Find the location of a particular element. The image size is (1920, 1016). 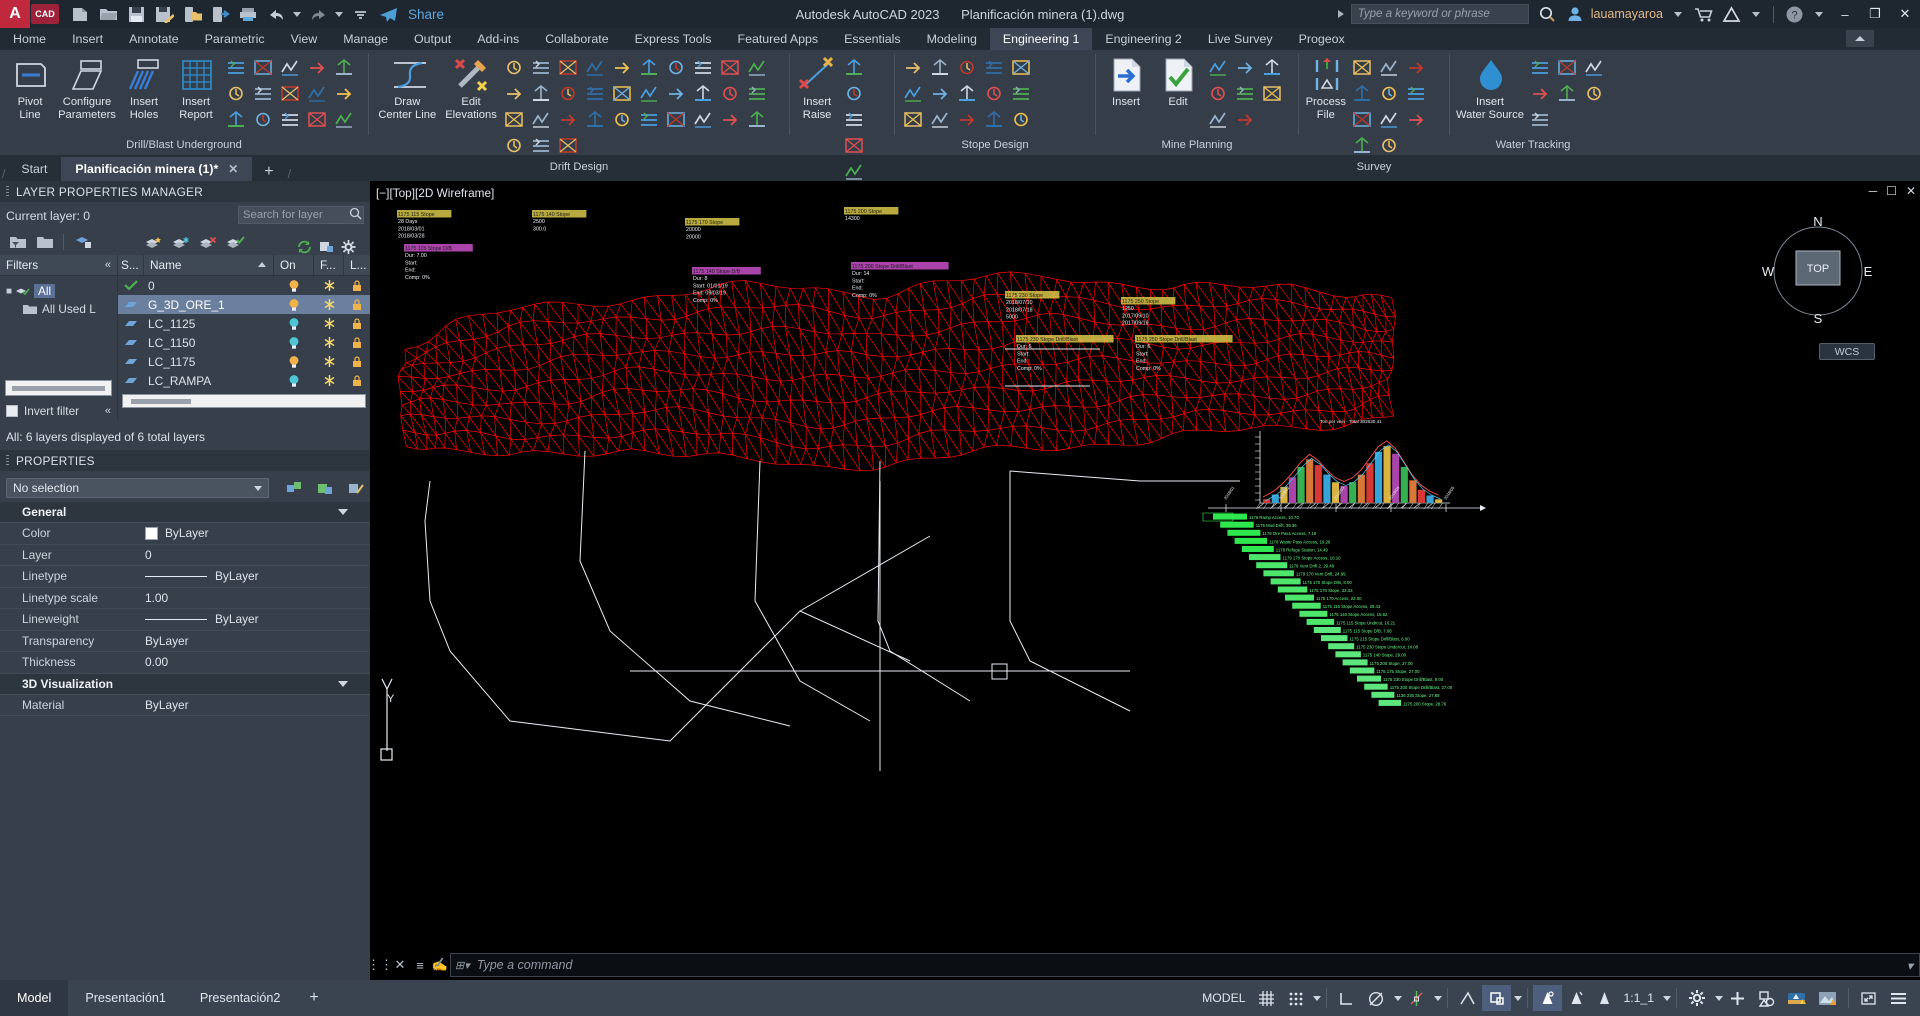

undo-dropdown-icon is located at coordinates (297, 14).